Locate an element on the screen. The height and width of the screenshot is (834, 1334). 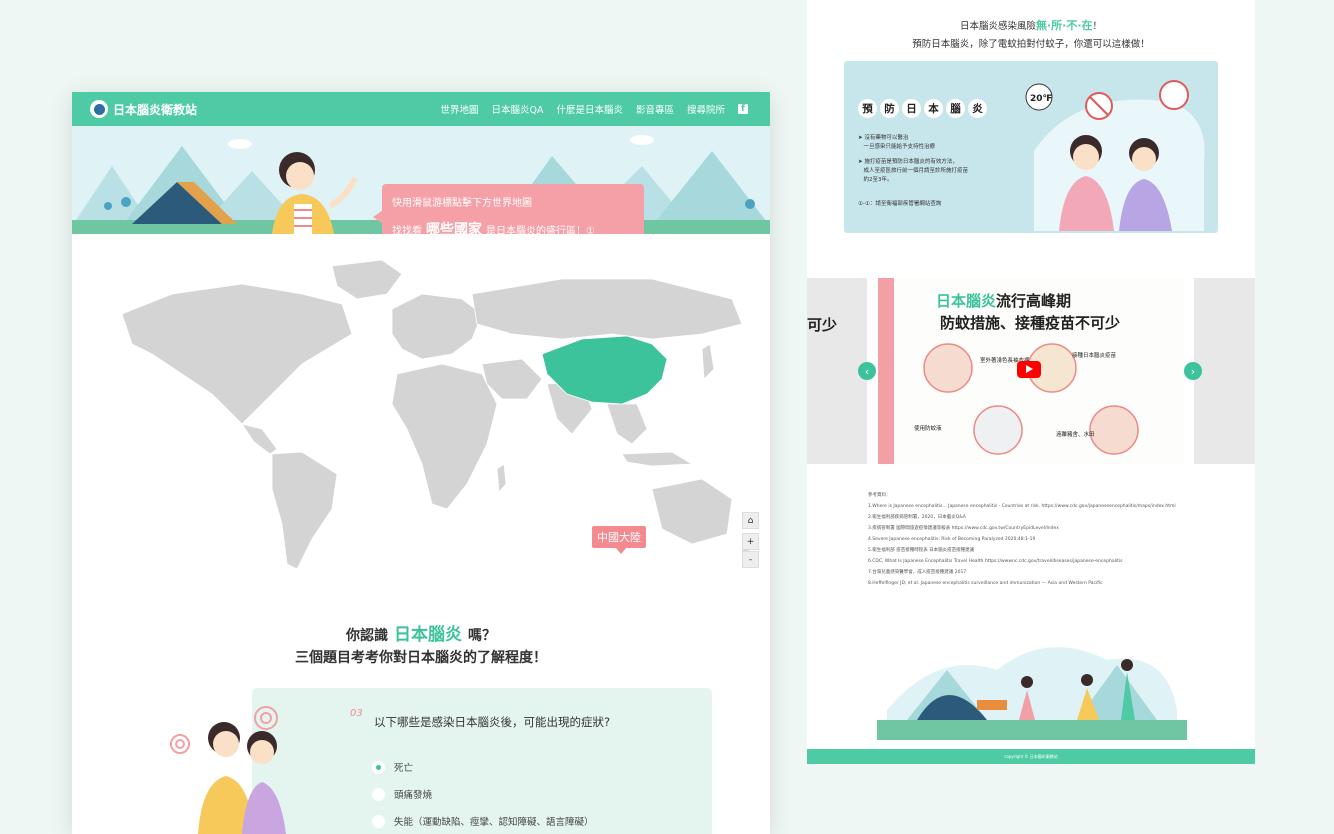
risk-heading: 日本腦炎感染風險無·所·不·在！ is located at coordinates (1031, 25).